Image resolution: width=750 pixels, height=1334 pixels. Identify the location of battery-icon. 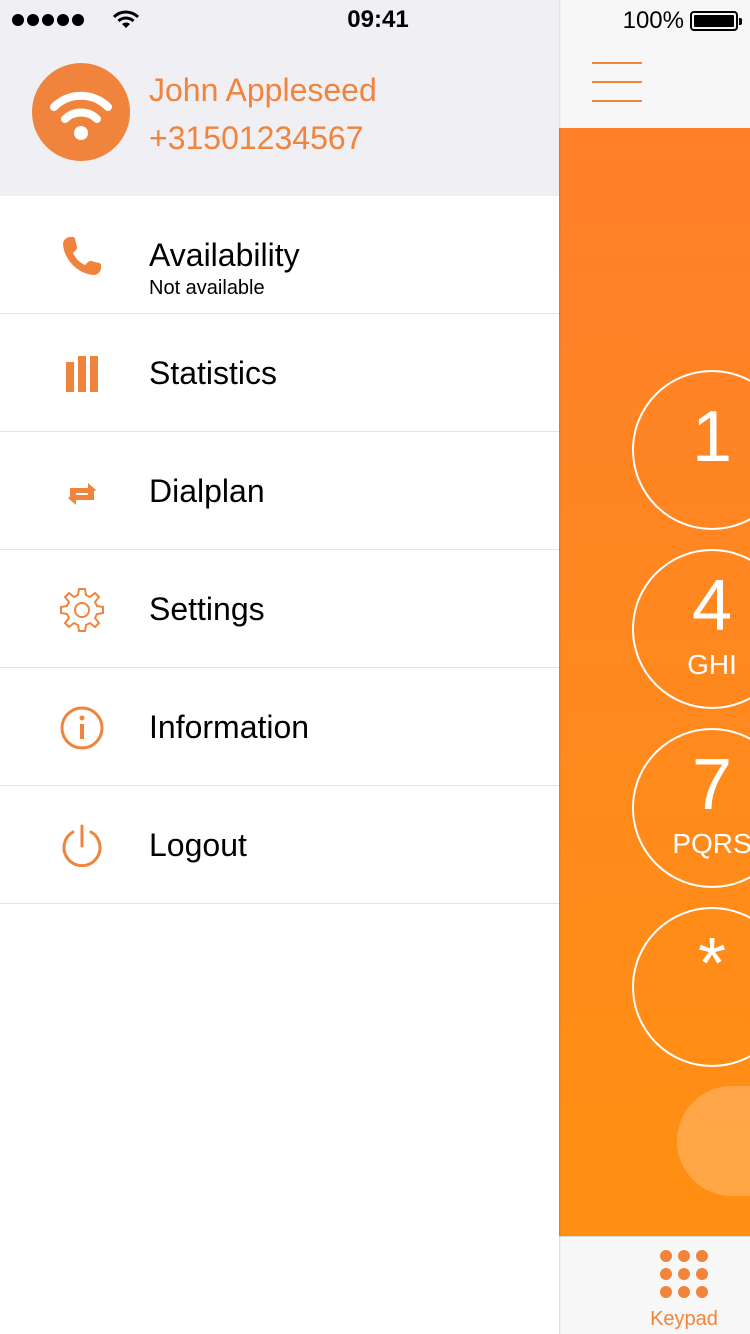
(716, 21).